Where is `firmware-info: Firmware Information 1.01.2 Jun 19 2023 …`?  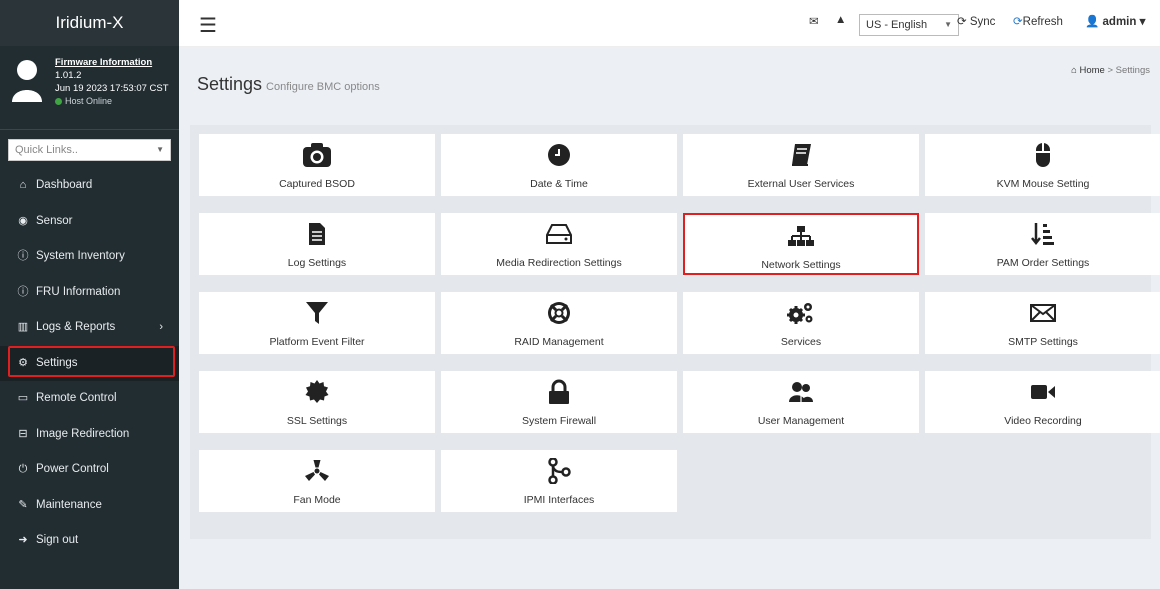
firmware-info: Firmware Information 1.01.2 Jun 19 2023 … is located at coordinates (112, 82).